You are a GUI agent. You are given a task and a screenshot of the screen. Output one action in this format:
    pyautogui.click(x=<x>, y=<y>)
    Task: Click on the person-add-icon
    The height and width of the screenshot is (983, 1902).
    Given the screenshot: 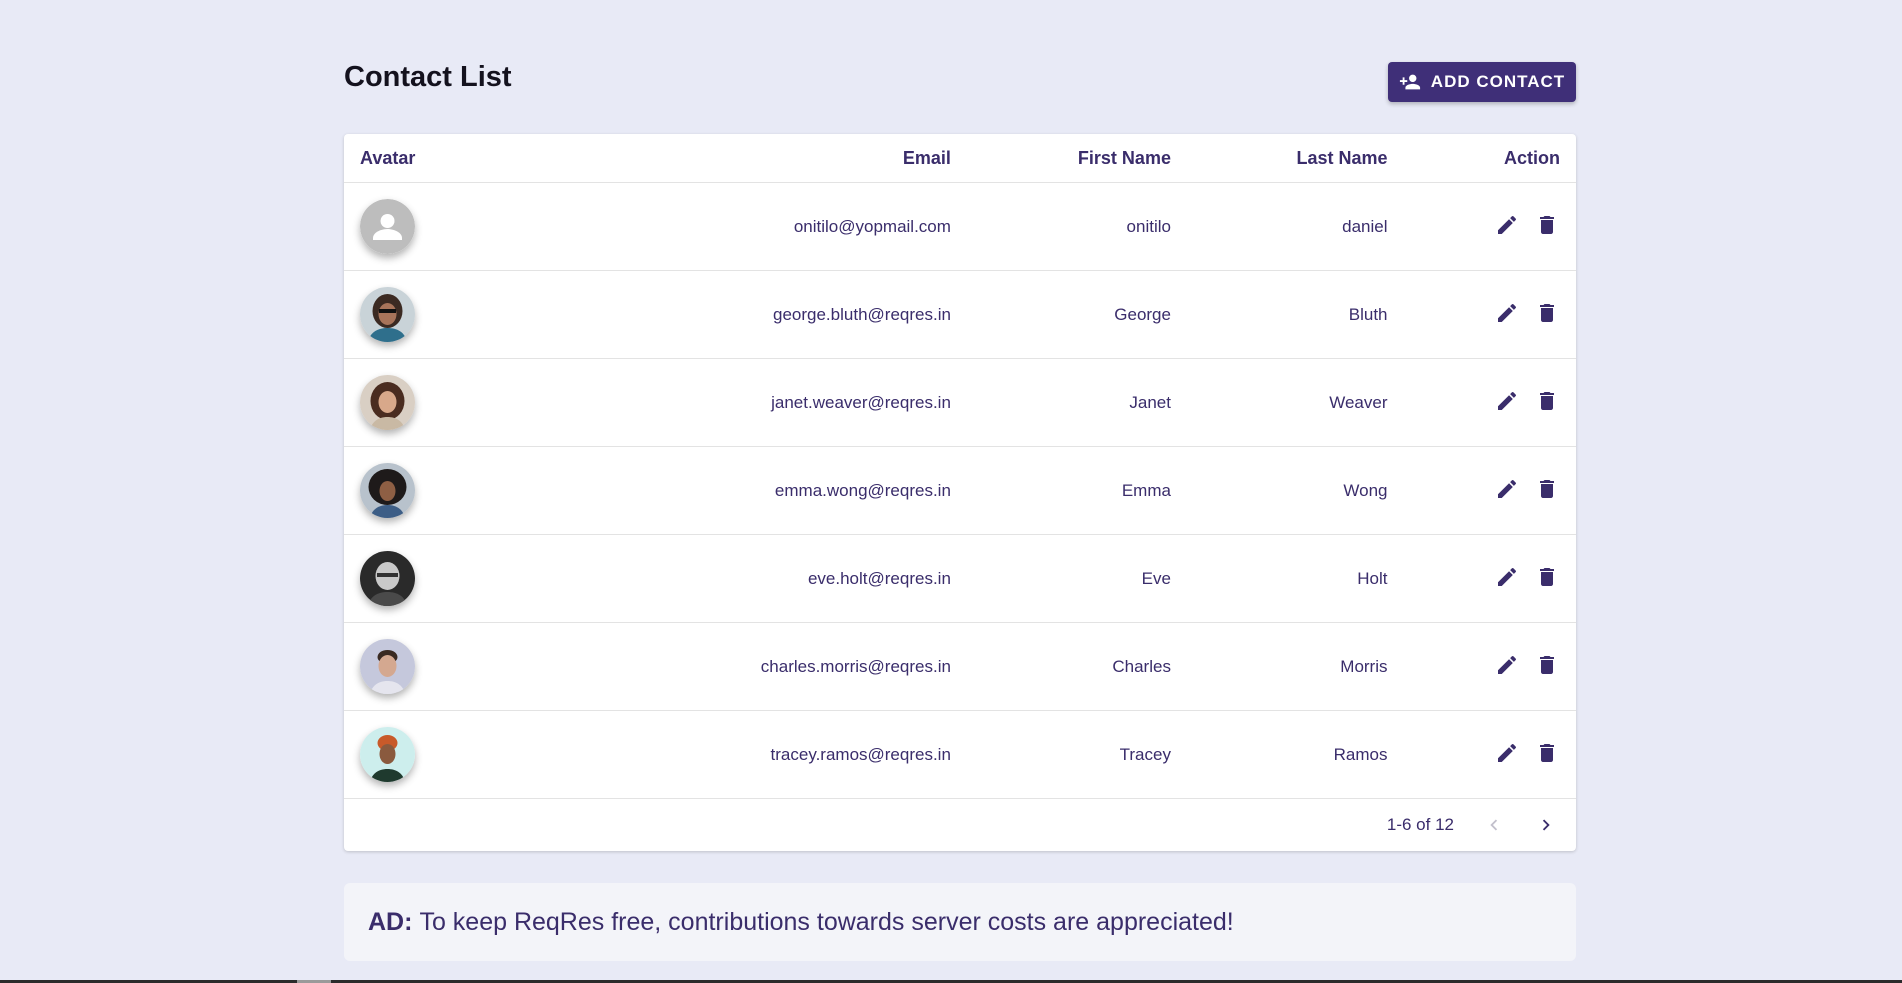 What is the action you would take?
    pyautogui.click(x=1409, y=82)
    